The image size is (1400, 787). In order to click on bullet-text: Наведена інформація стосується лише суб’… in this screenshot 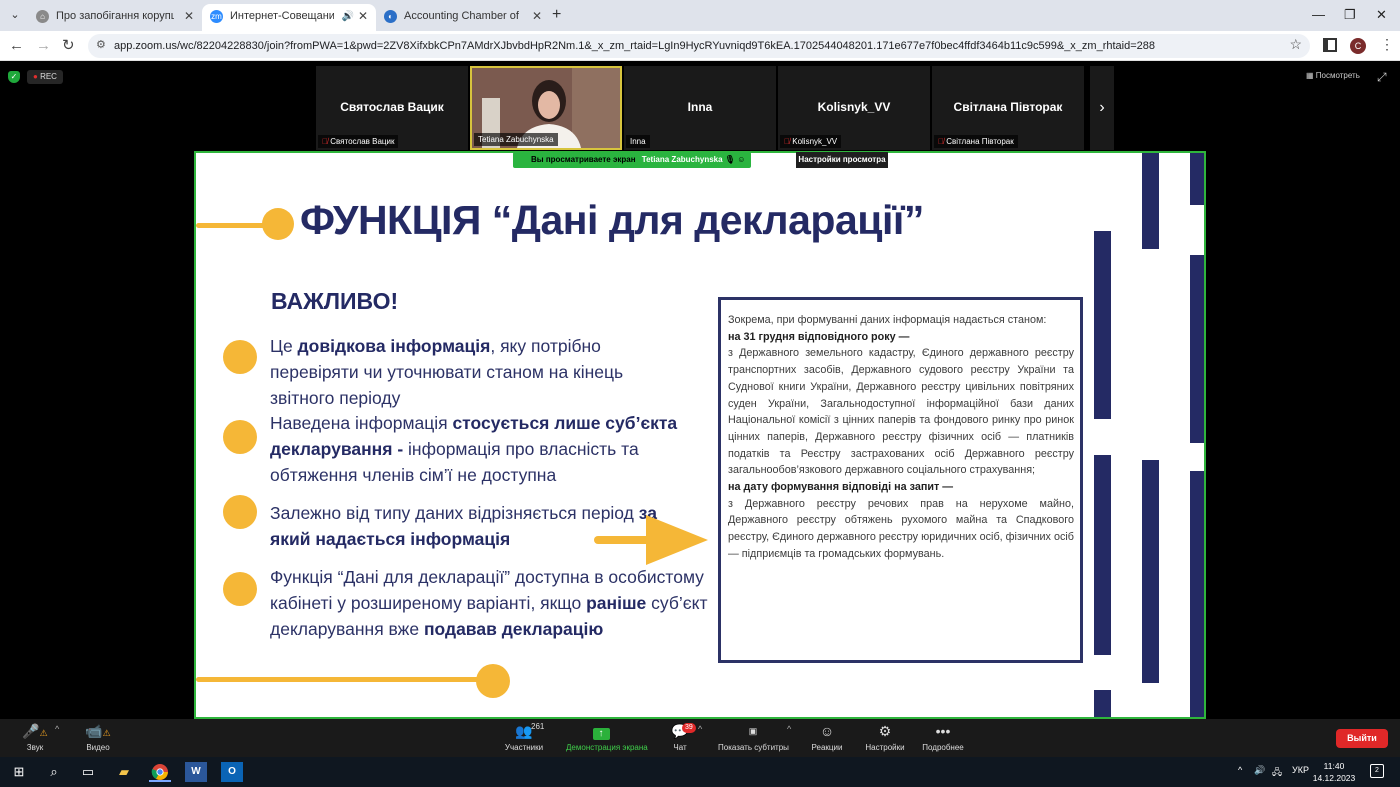, I will do `click(474, 449)`.